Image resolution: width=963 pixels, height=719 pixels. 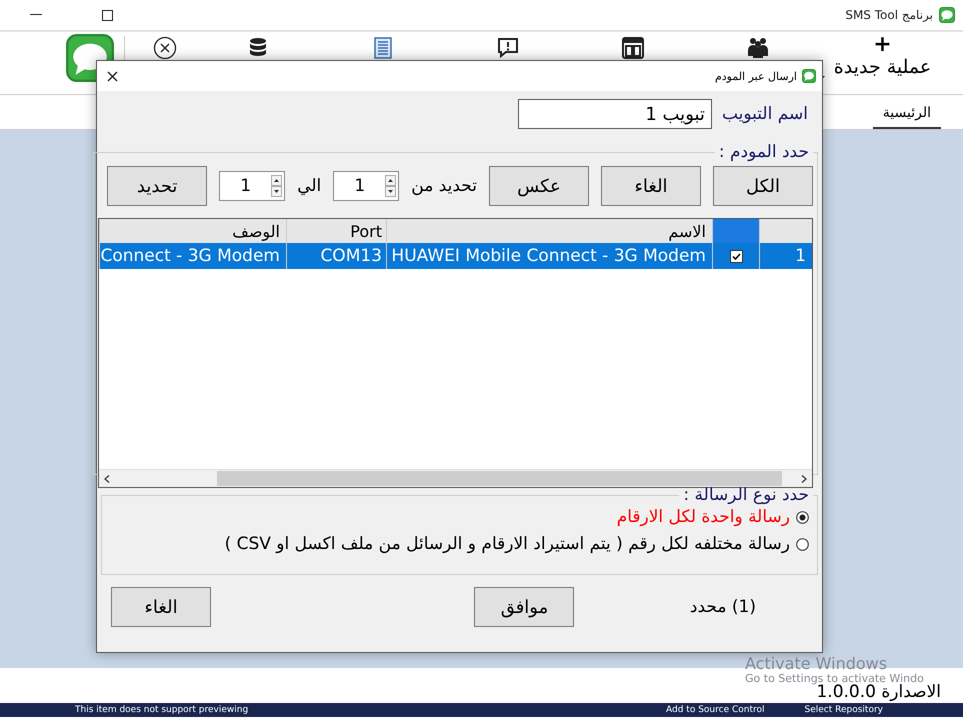 What do you see at coordinates (112, 76) in the screenshot?
I see `close-icon` at bounding box center [112, 76].